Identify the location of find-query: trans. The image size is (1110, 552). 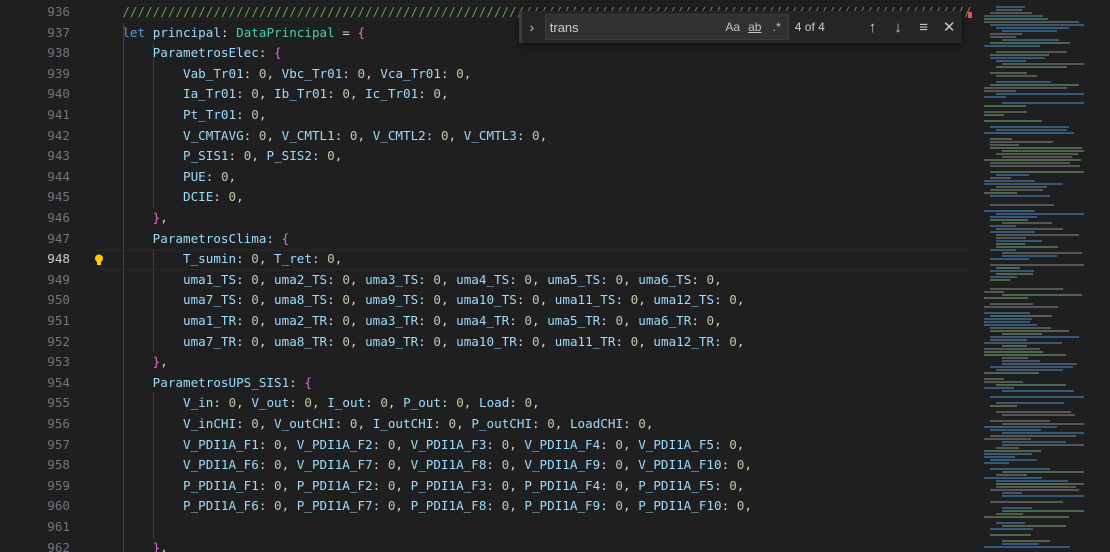
(634, 27).